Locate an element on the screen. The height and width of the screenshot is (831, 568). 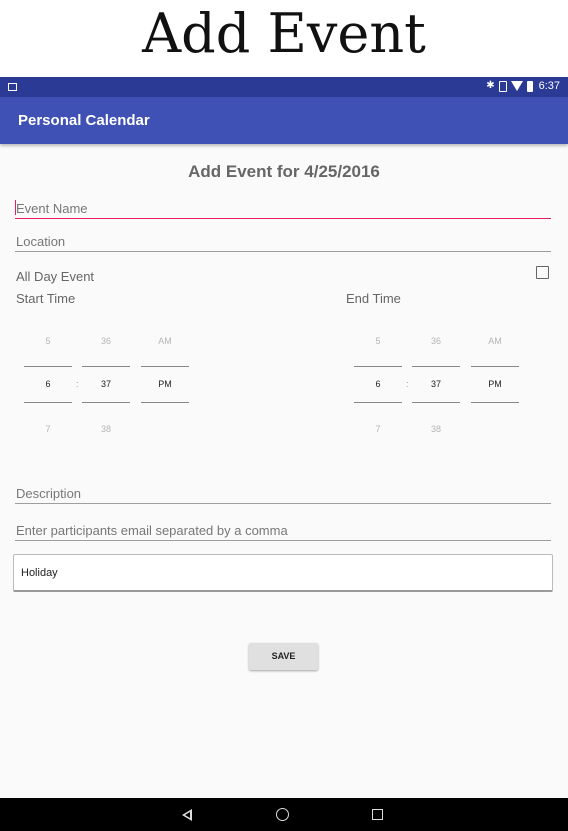
end-ampm-prev: AM is located at coordinates (495, 341).